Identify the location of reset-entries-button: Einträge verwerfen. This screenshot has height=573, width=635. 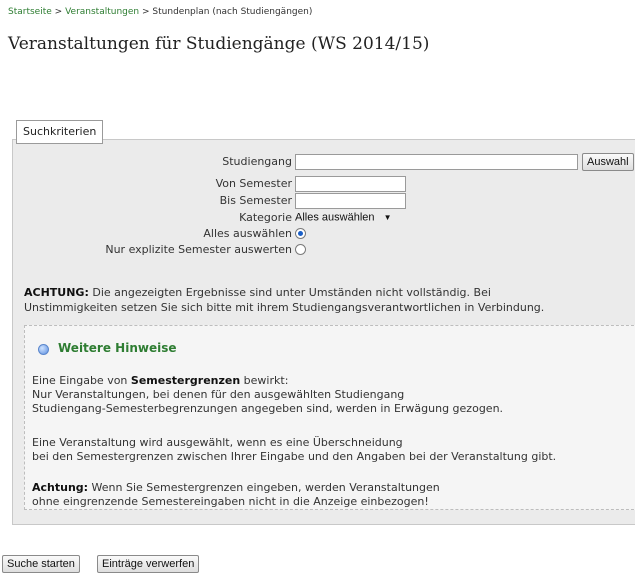
(148, 564).